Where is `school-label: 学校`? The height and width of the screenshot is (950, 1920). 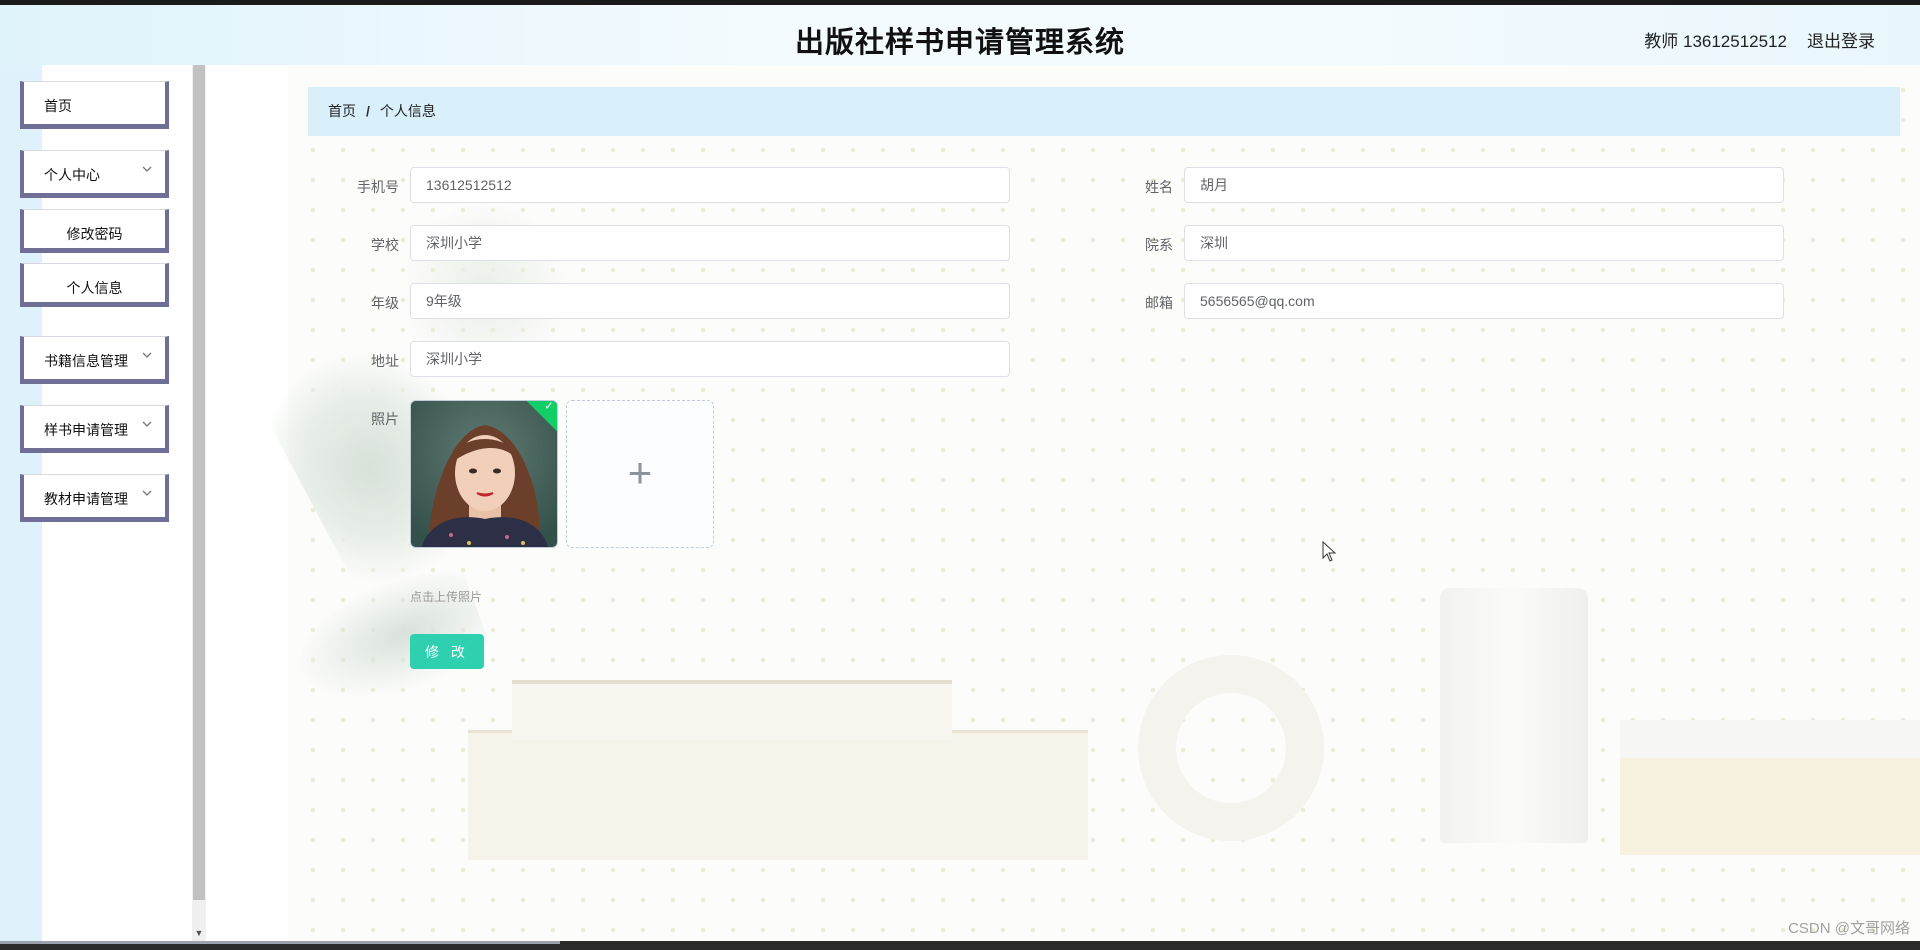 school-label: 学校 is located at coordinates (385, 245).